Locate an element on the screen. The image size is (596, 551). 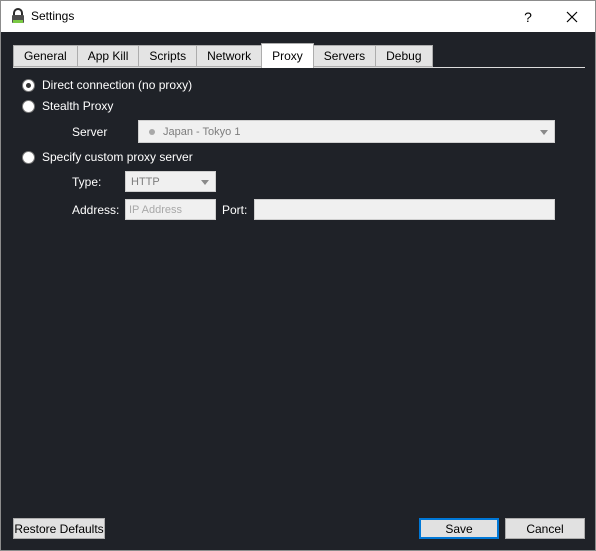
server-status-dot-icon is located at coordinates (152, 131).